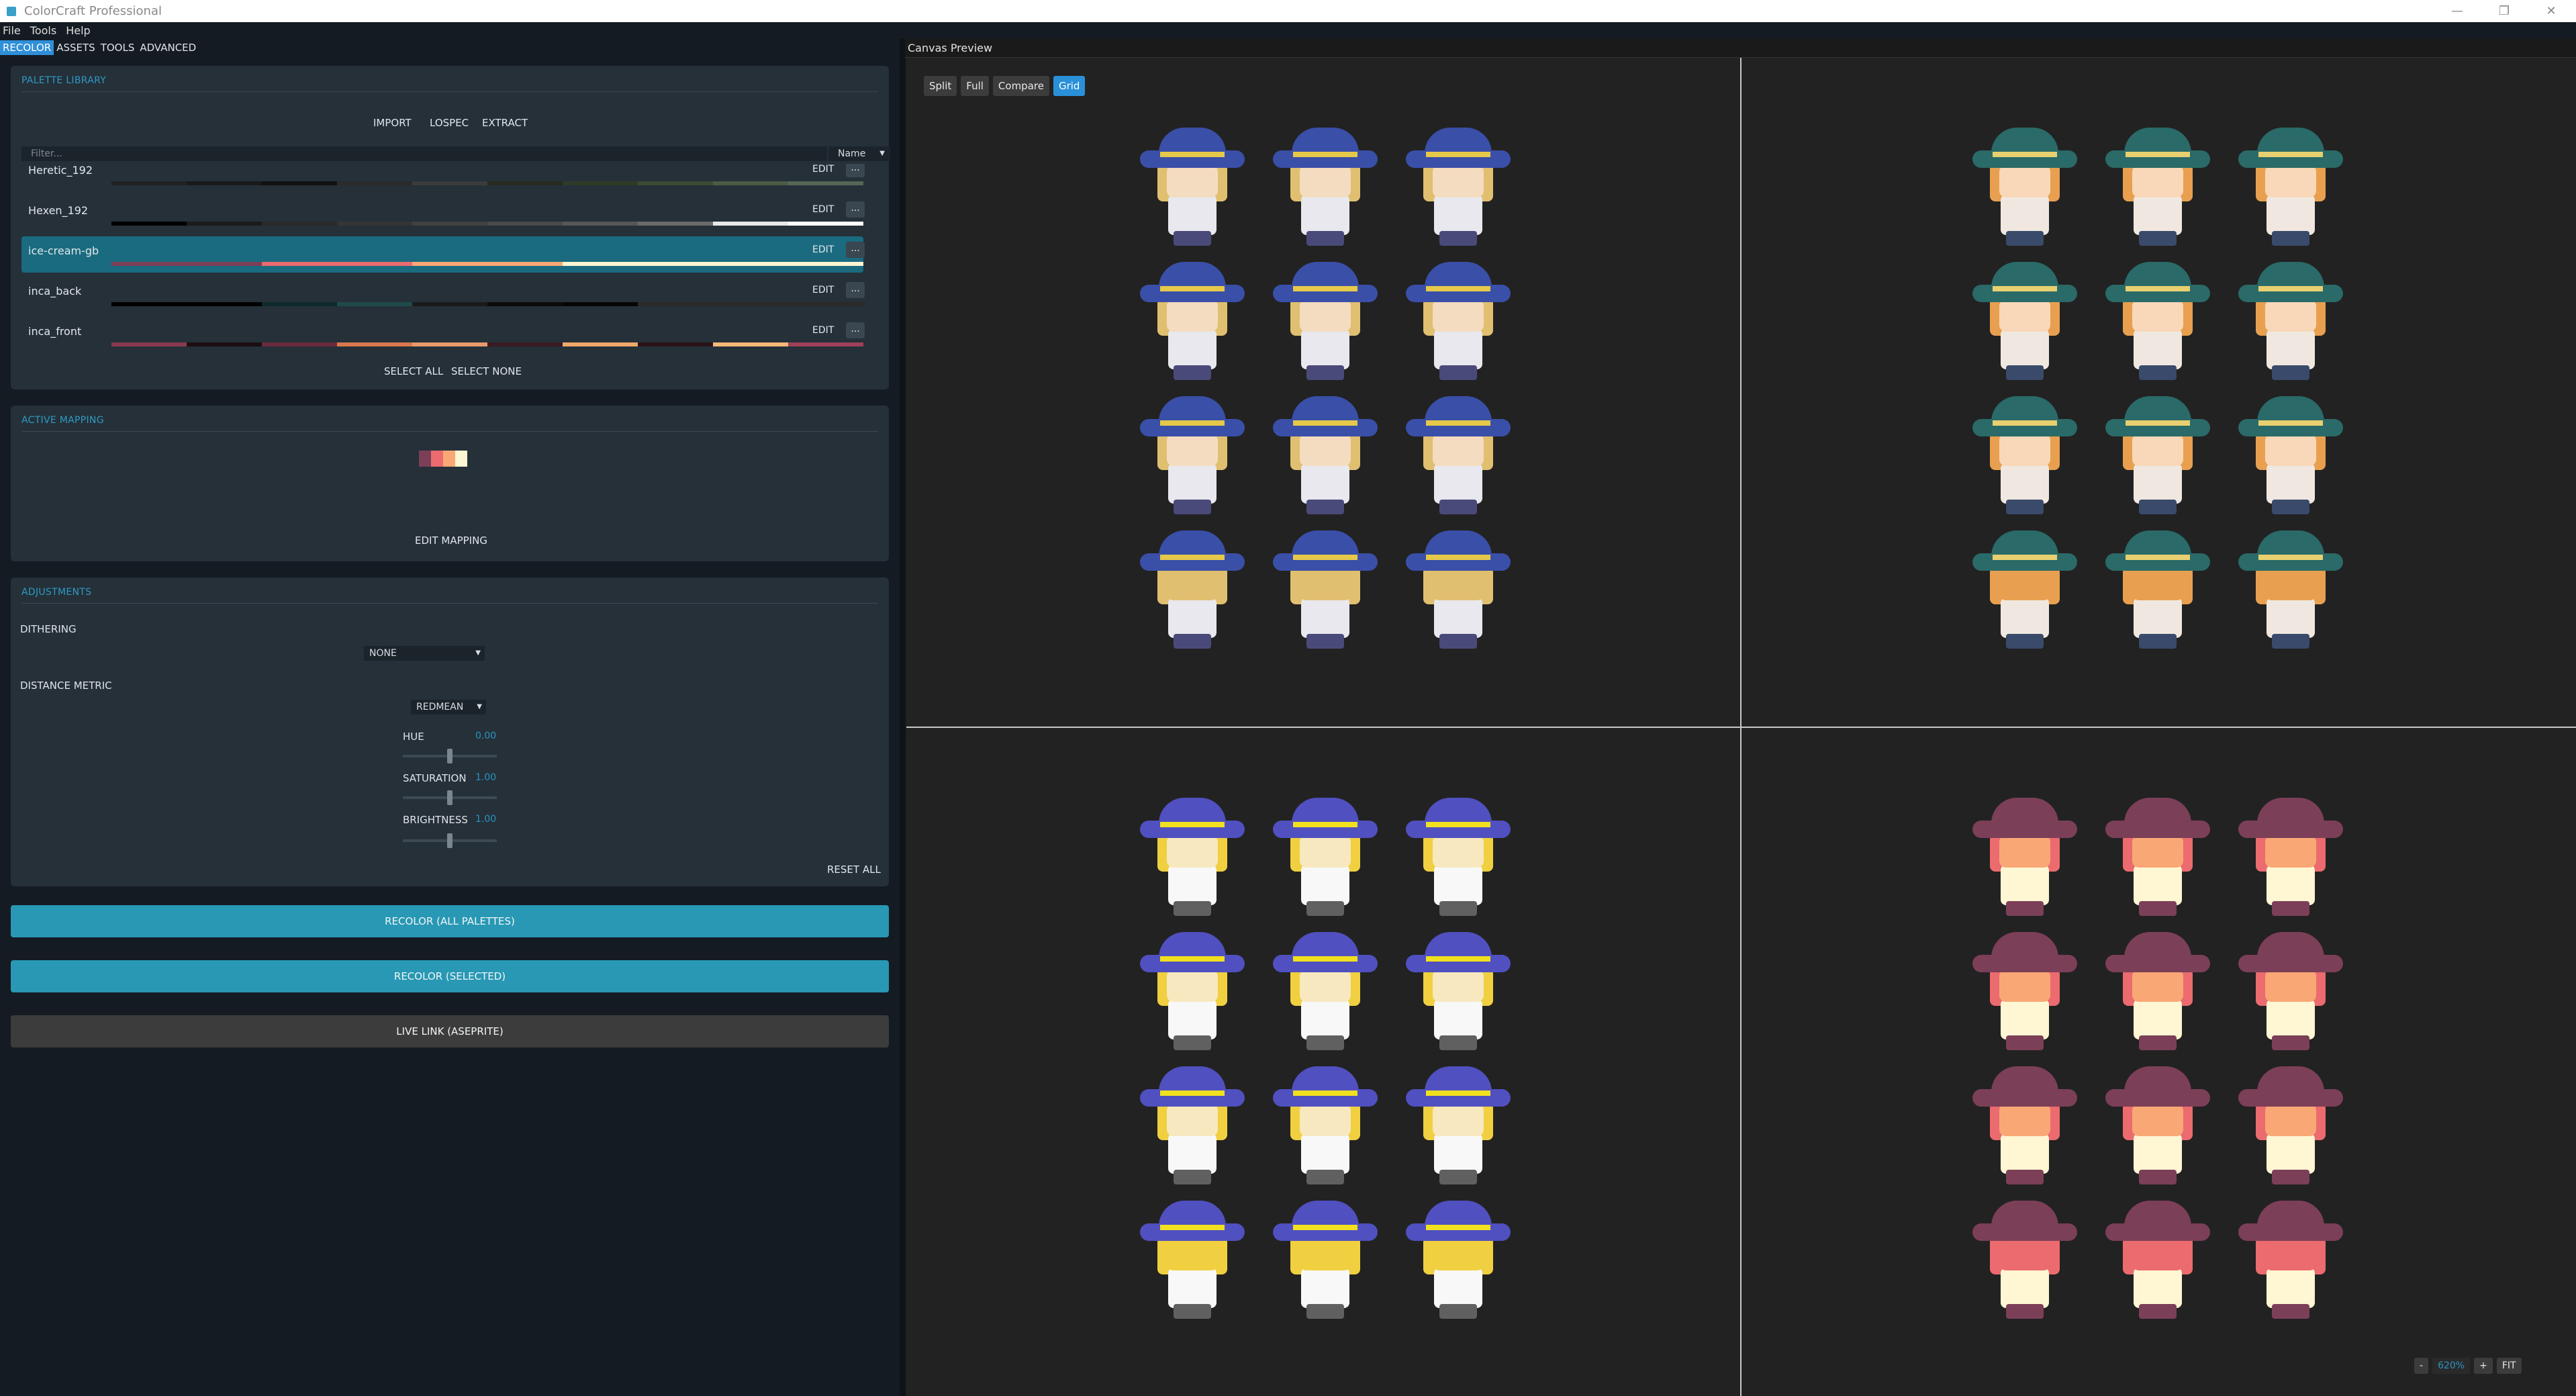  What do you see at coordinates (449, 798) in the screenshot?
I see `saturation-slider-thumb` at bounding box center [449, 798].